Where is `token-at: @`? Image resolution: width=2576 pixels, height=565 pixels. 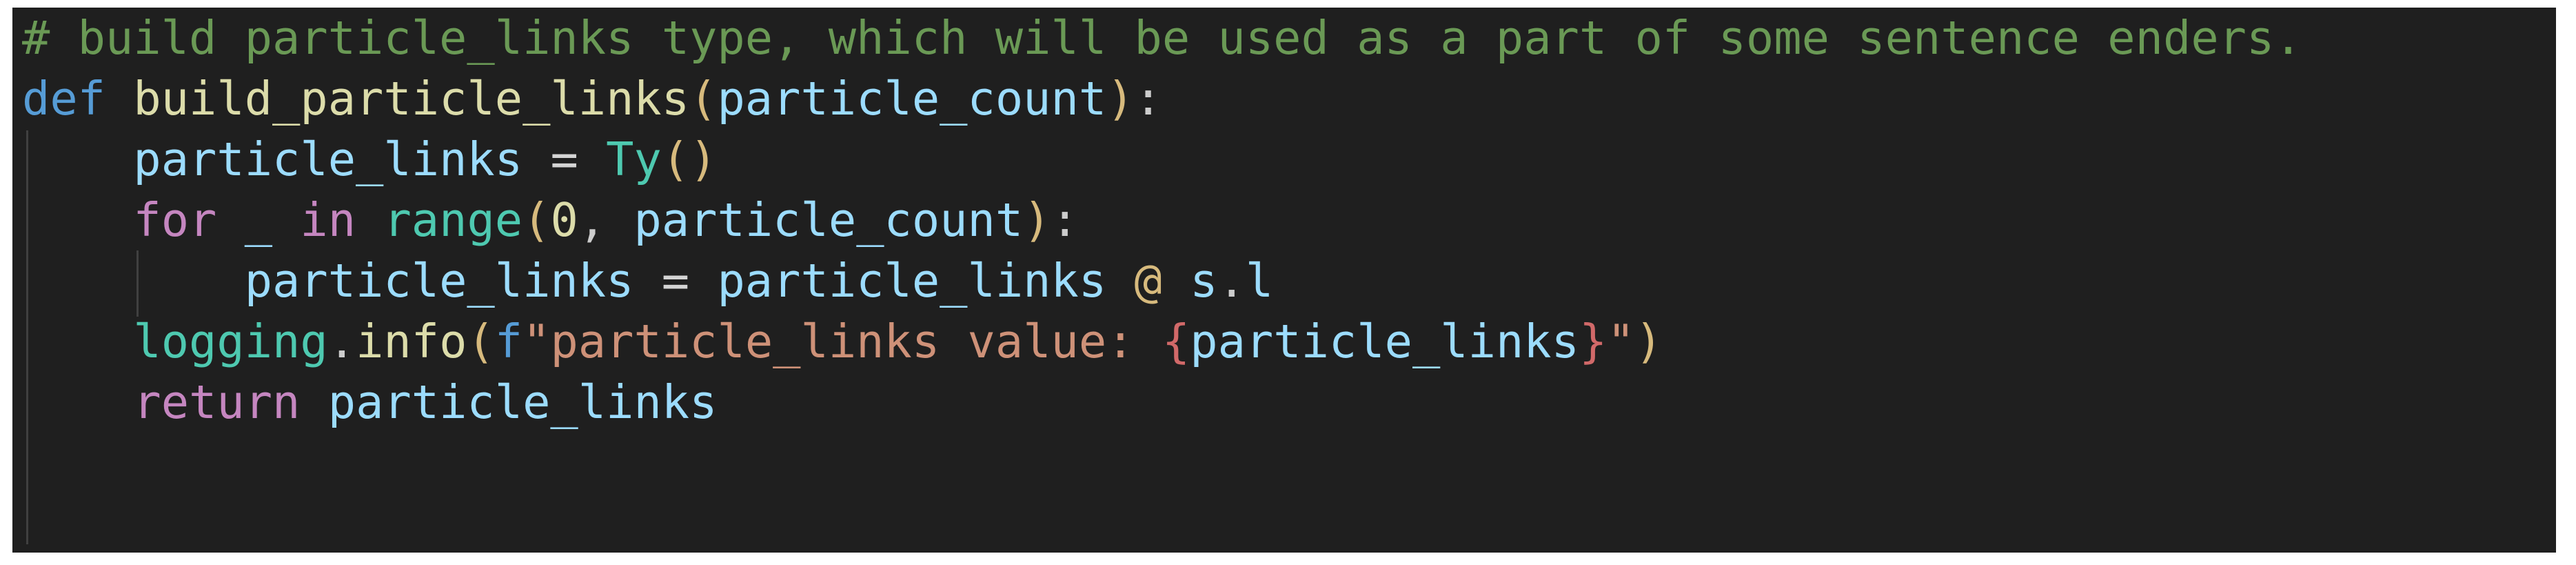
token-at: @ is located at coordinates (1148, 281).